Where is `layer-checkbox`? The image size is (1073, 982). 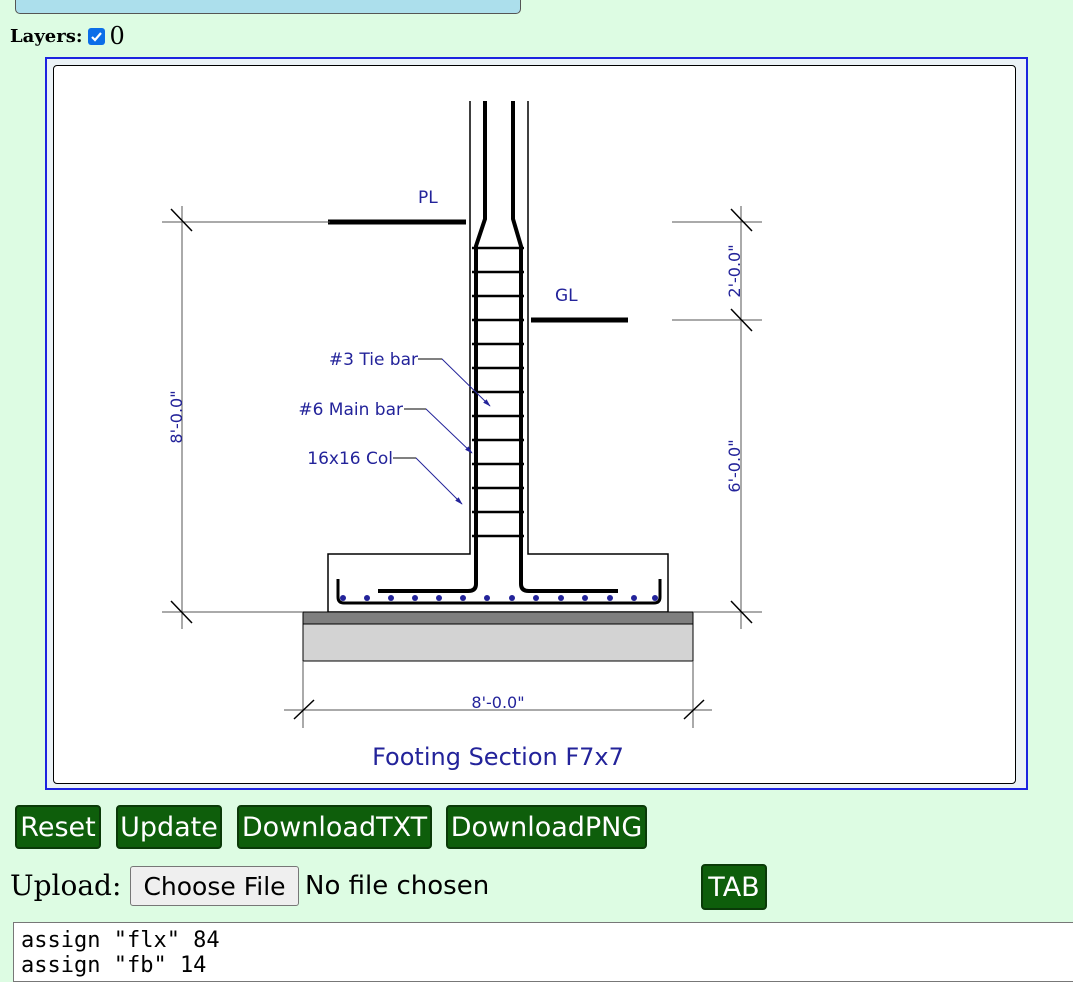 layer-checkbox is located at coordinates (96, 36).